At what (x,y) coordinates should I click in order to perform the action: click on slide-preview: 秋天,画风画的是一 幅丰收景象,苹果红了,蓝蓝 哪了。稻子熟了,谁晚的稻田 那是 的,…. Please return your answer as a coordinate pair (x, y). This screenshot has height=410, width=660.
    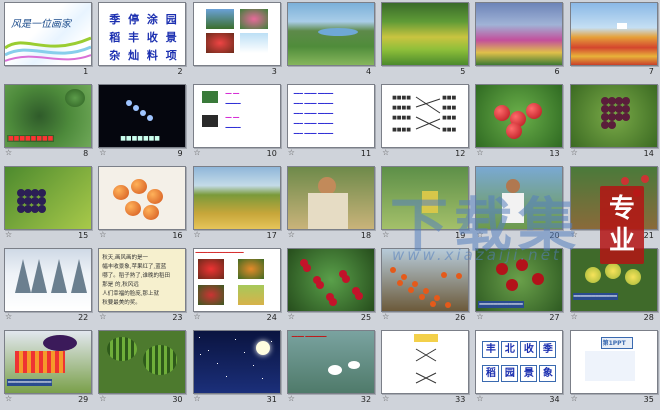
    Looking at the image, I should click on (142, 280).